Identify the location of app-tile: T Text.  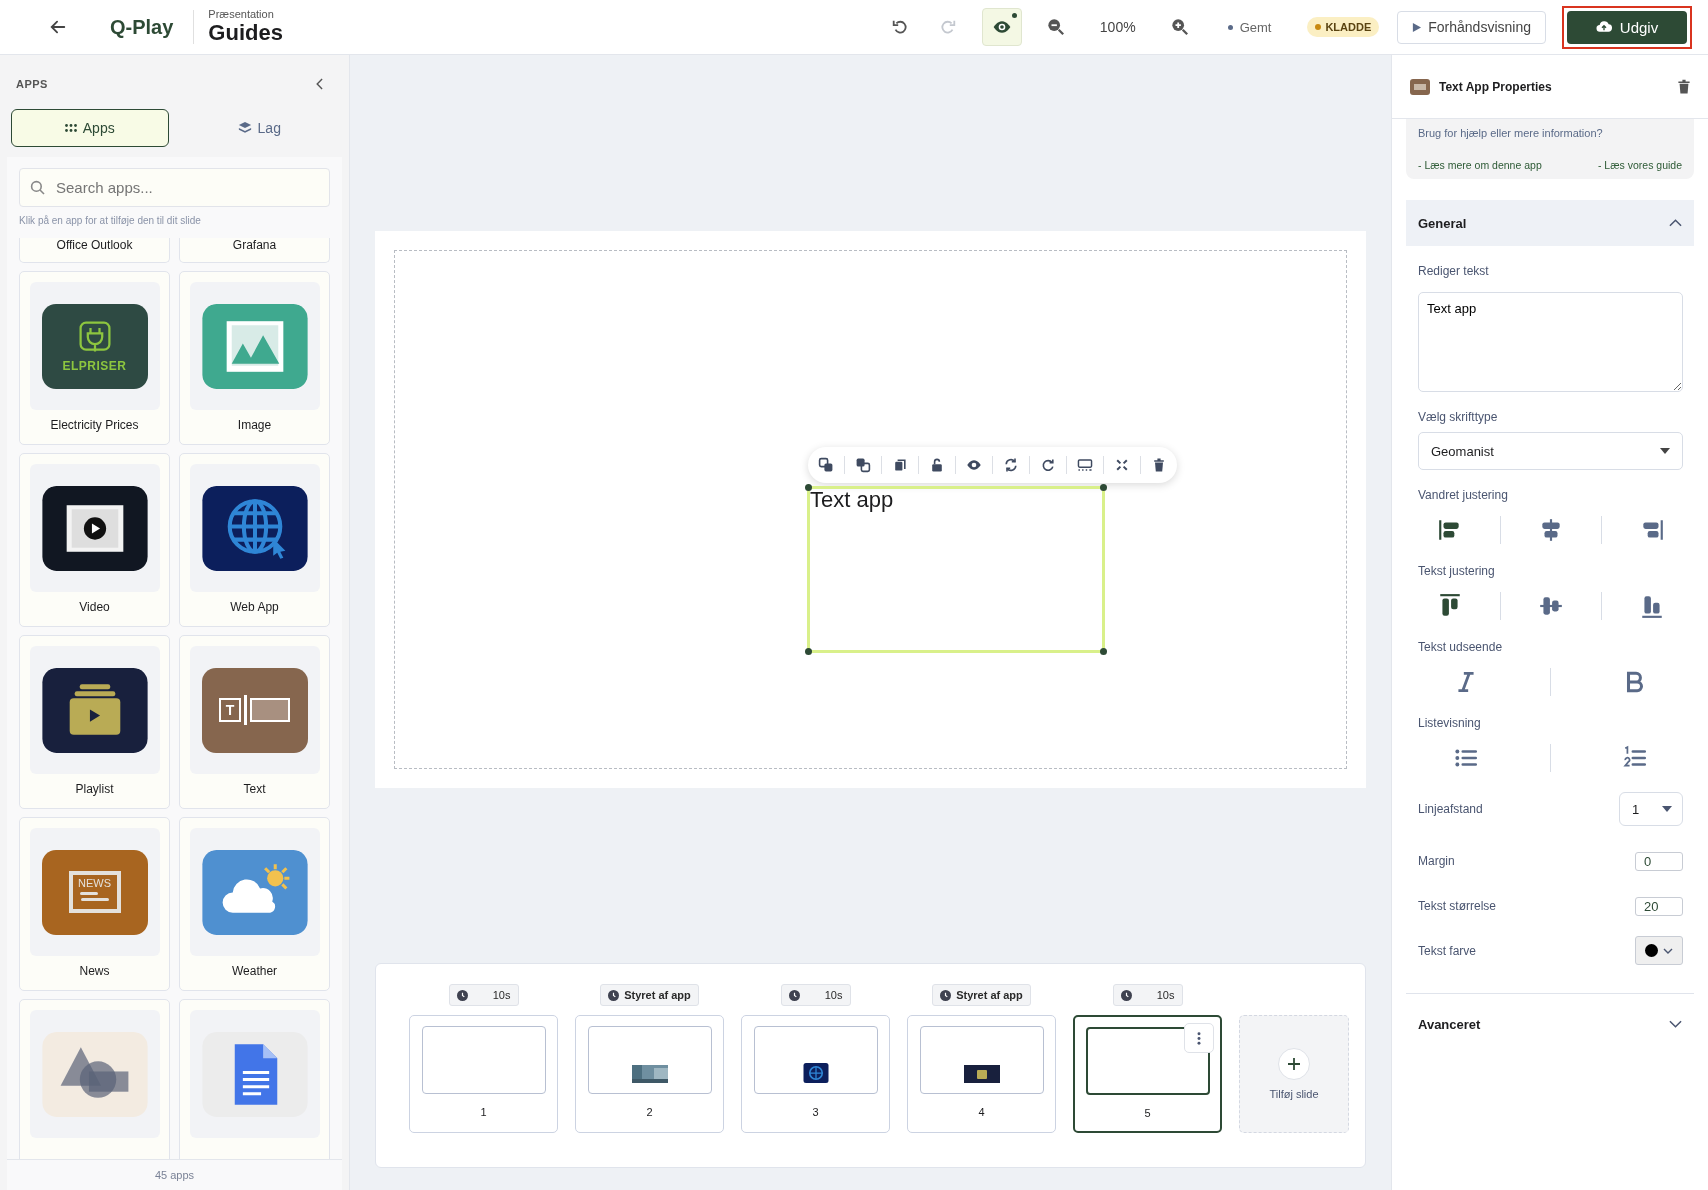
(254, 722).